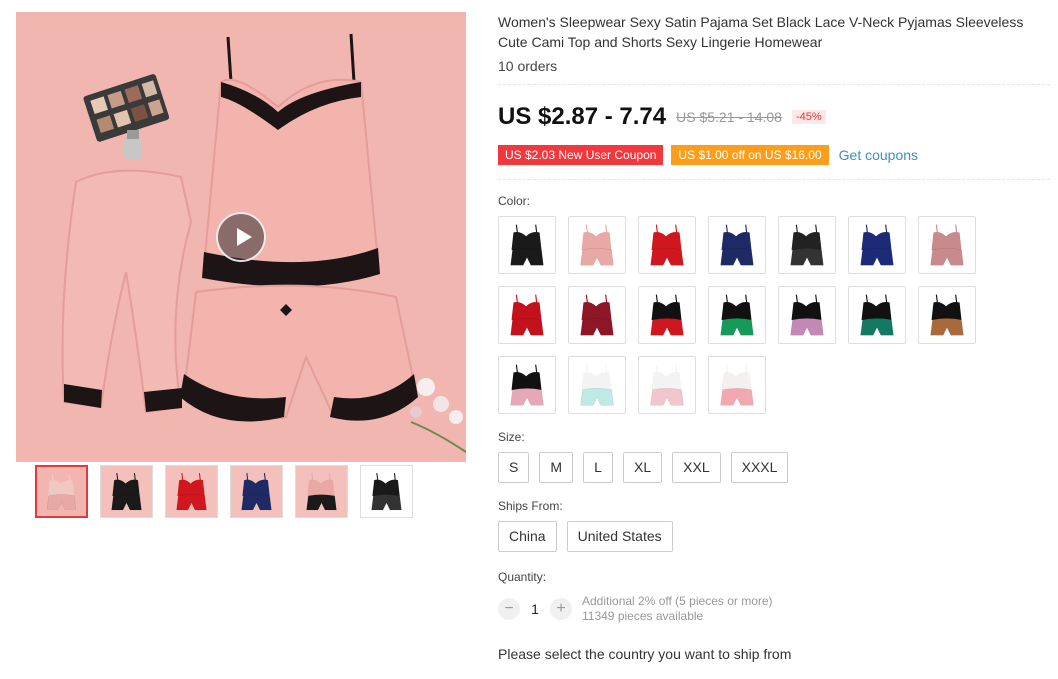 This screenshot has width=1058, height=679. What do you see at coordinates (759, 467) in the screenshot?
I see `size-option: XXXL` at bounding box center [759, 467].